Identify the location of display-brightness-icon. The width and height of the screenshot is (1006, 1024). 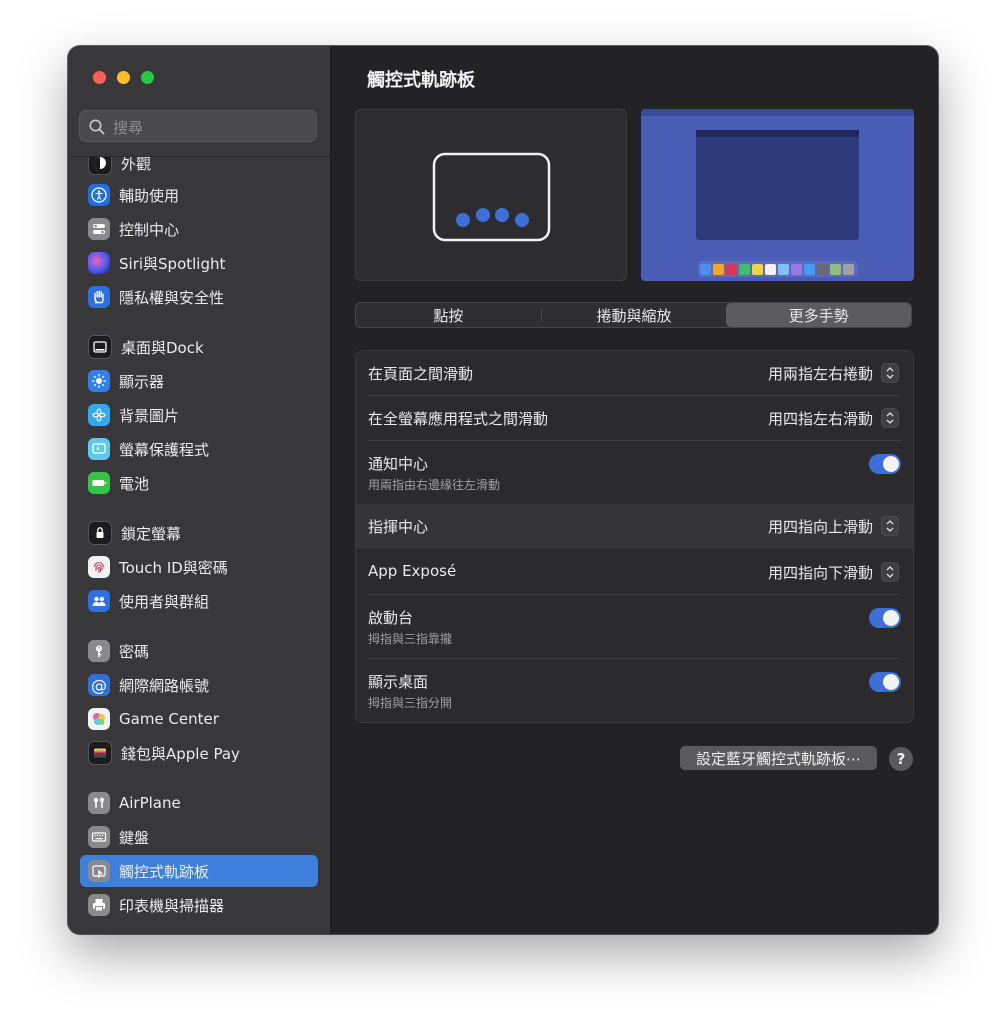
(99, 381).